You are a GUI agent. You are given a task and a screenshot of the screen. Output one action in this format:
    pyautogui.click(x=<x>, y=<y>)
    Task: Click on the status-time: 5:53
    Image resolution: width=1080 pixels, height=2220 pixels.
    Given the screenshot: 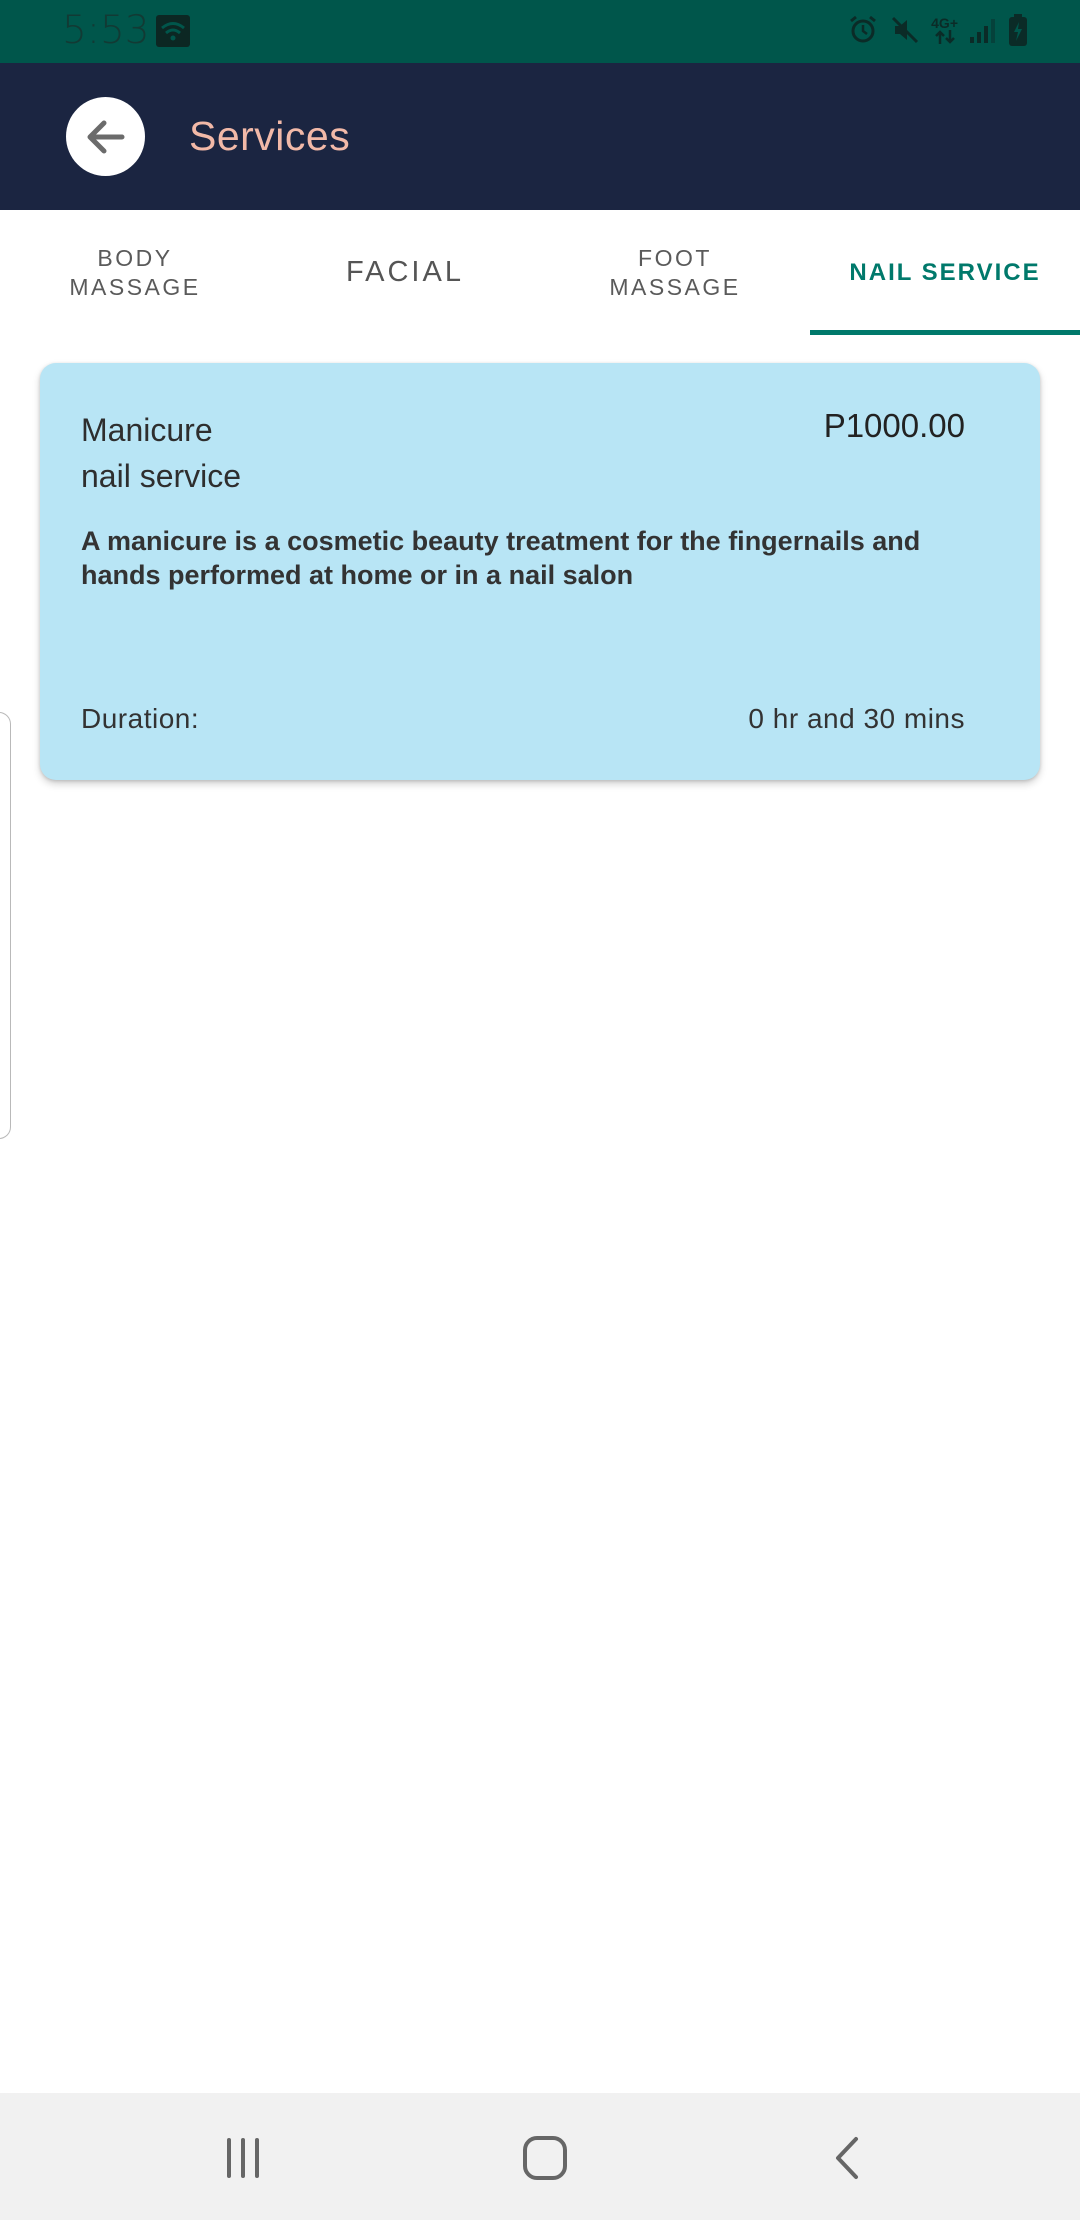 What is the action you would take?
    pyautogui.click(x=106, y=30)
    